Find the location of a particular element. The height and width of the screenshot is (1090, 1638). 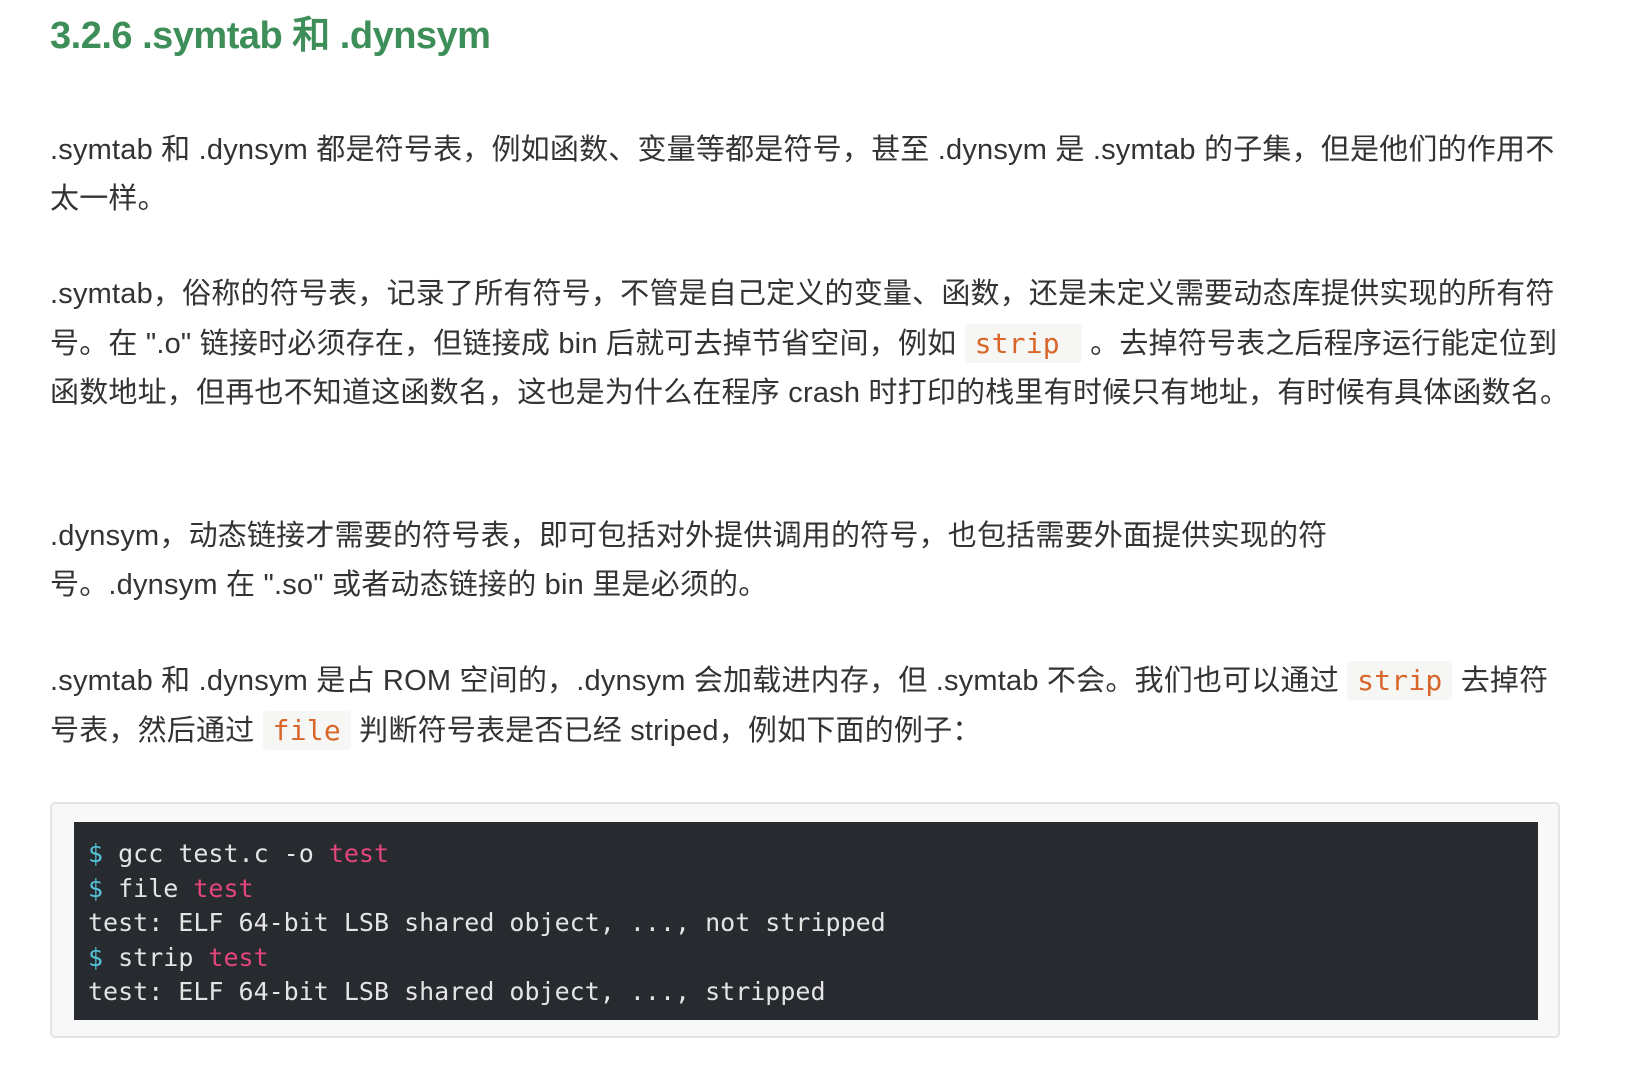

shell-command: gcc test.c -o is located at coordinates (223, 853).